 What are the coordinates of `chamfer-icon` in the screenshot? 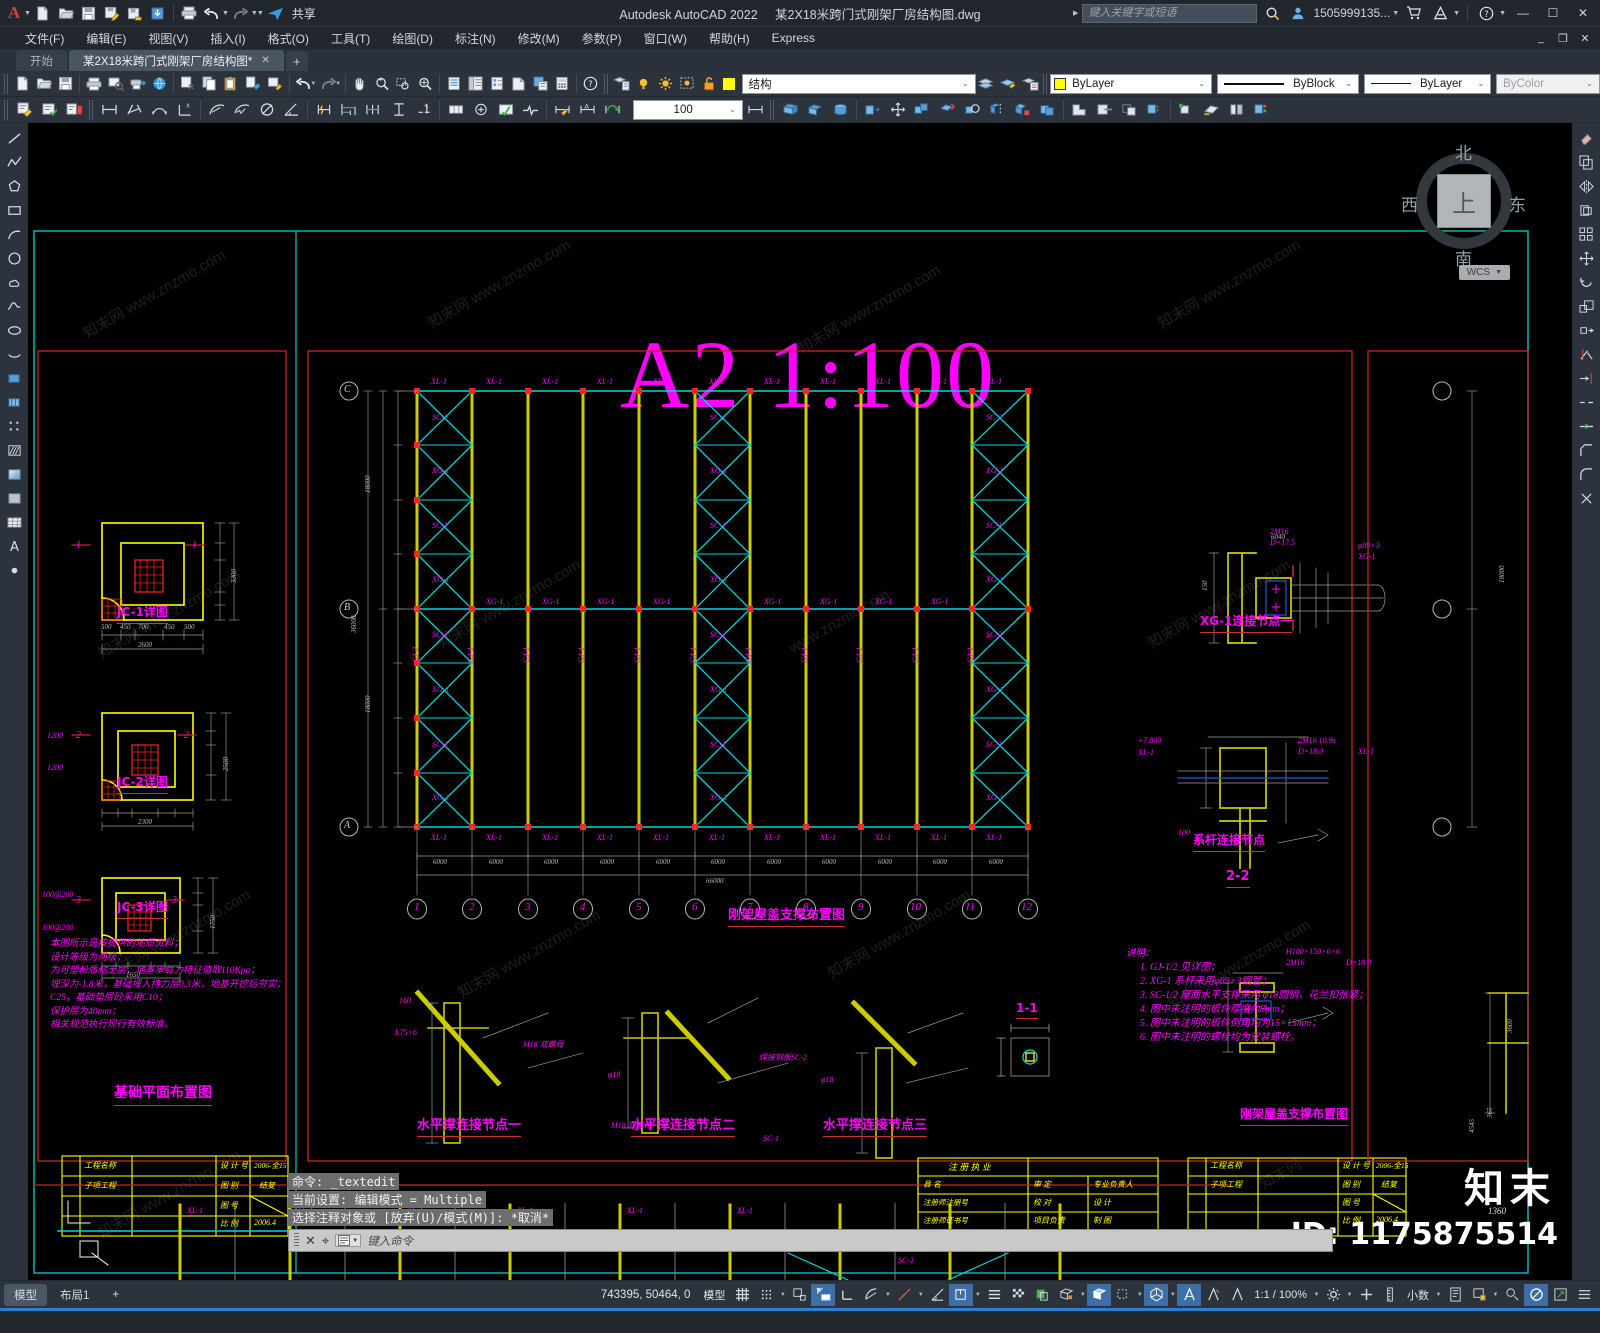 It's located at (1586, 450).